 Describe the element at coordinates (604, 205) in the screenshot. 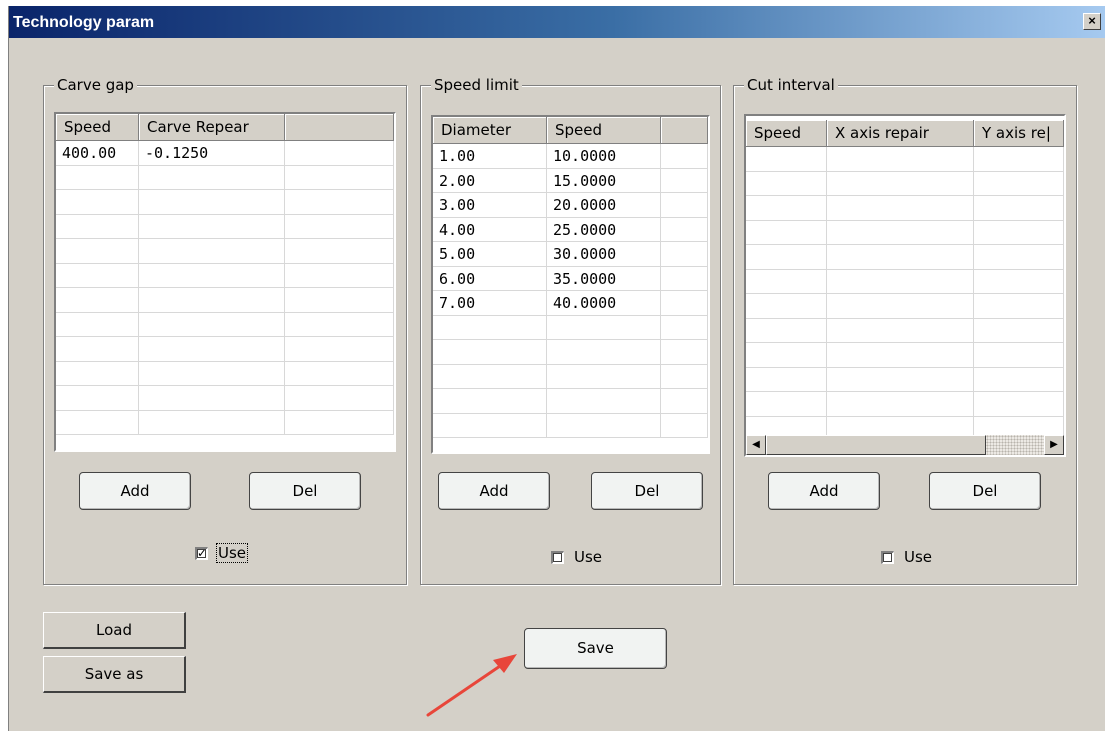

I see `table-cell: 20.0000` at that location.